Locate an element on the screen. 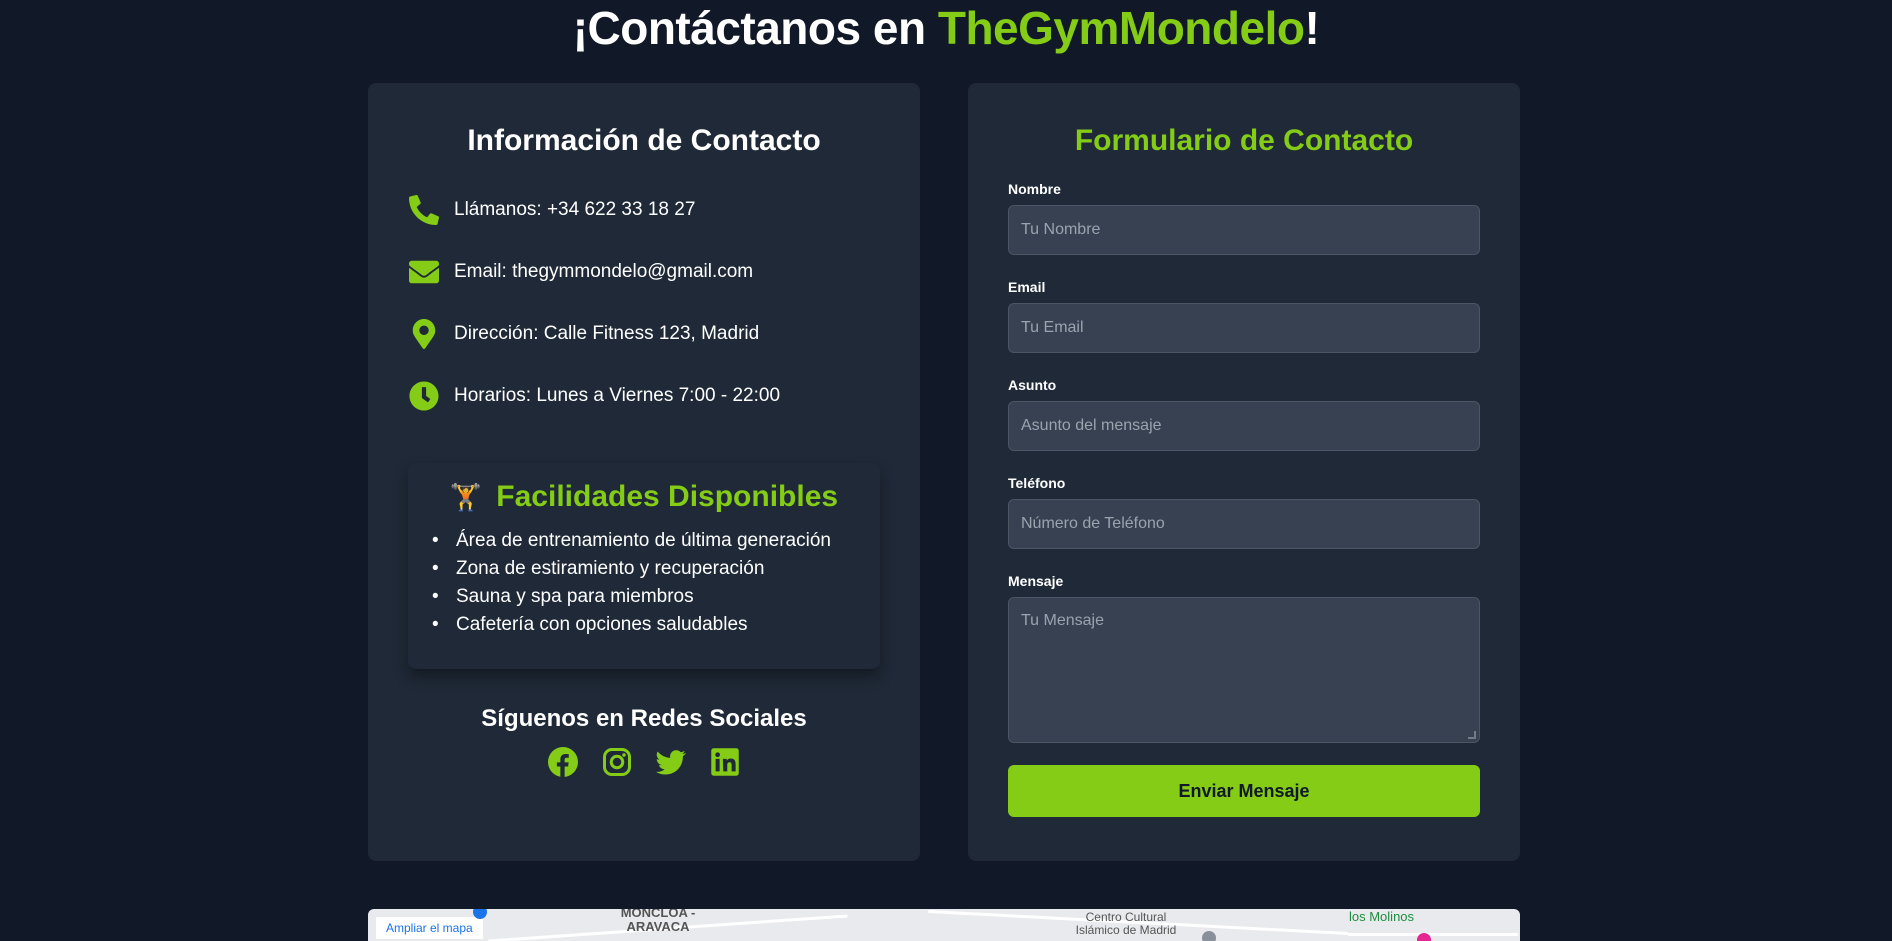  send-message-button: Enviar Mensaje is located at coordinates (1244, 791).